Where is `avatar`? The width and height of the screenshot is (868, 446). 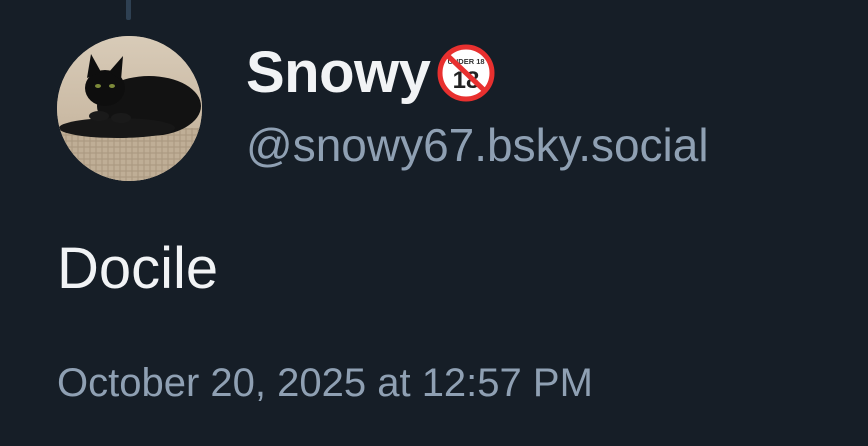
avatar is located at coordinates (129, 108).